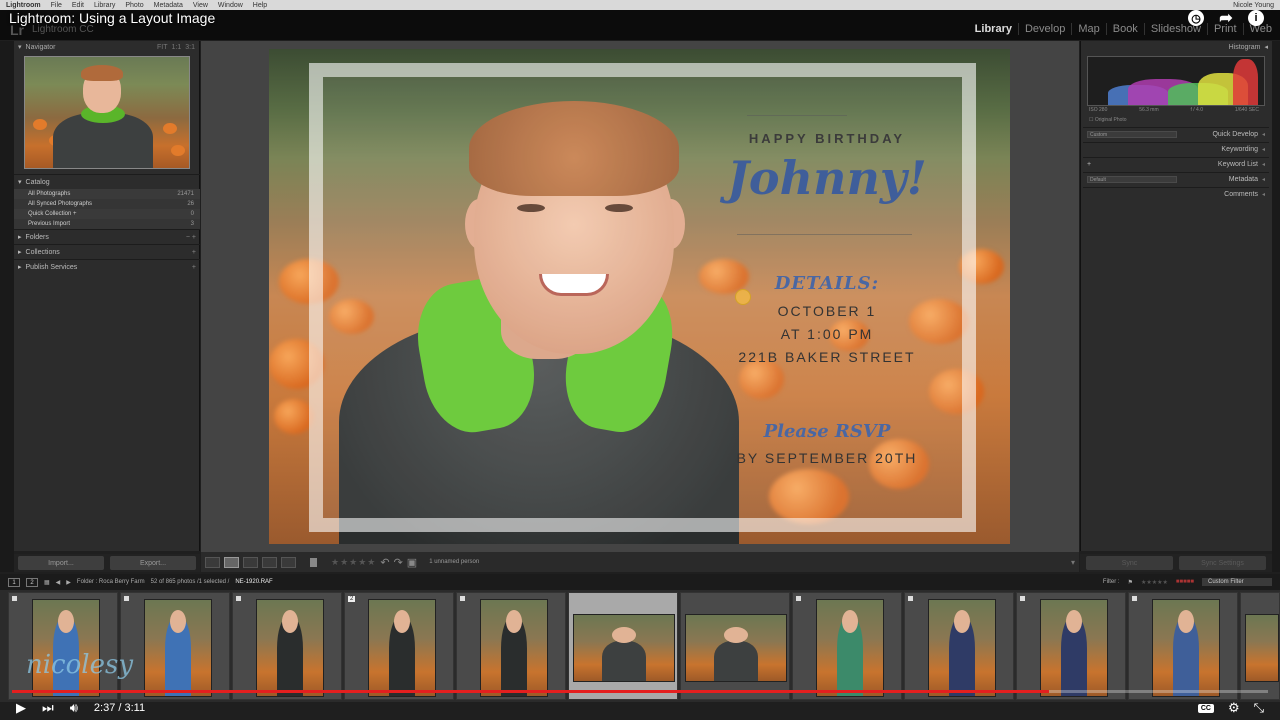  I want to click on catalog-item-quick-collection: Quick Collection + 0, so click(107, 214).